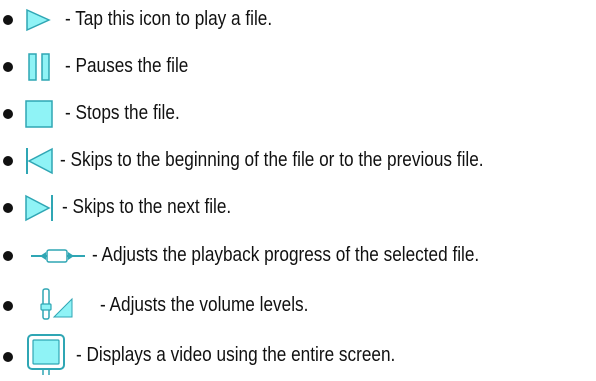  What do you see at coordinates (38, 20) in the screenshot?
I see `play-icon` at bounding box center [38, 20].